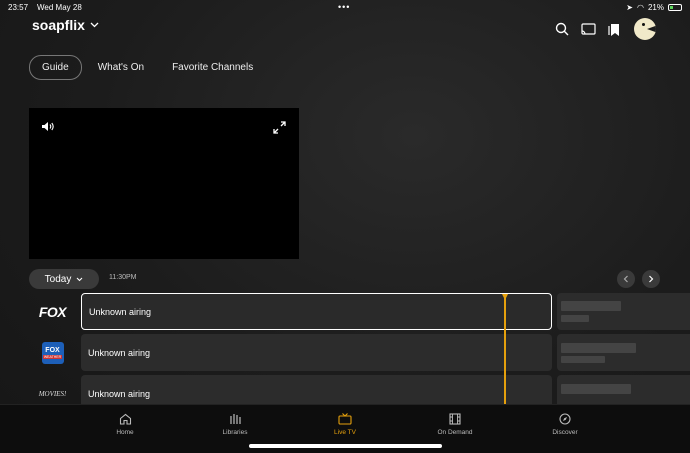 The image size is (690, 453). What do you see at coordinates (675, 7) in the screenshot?
I see `battery-icon` at bounding box center [675, 7].